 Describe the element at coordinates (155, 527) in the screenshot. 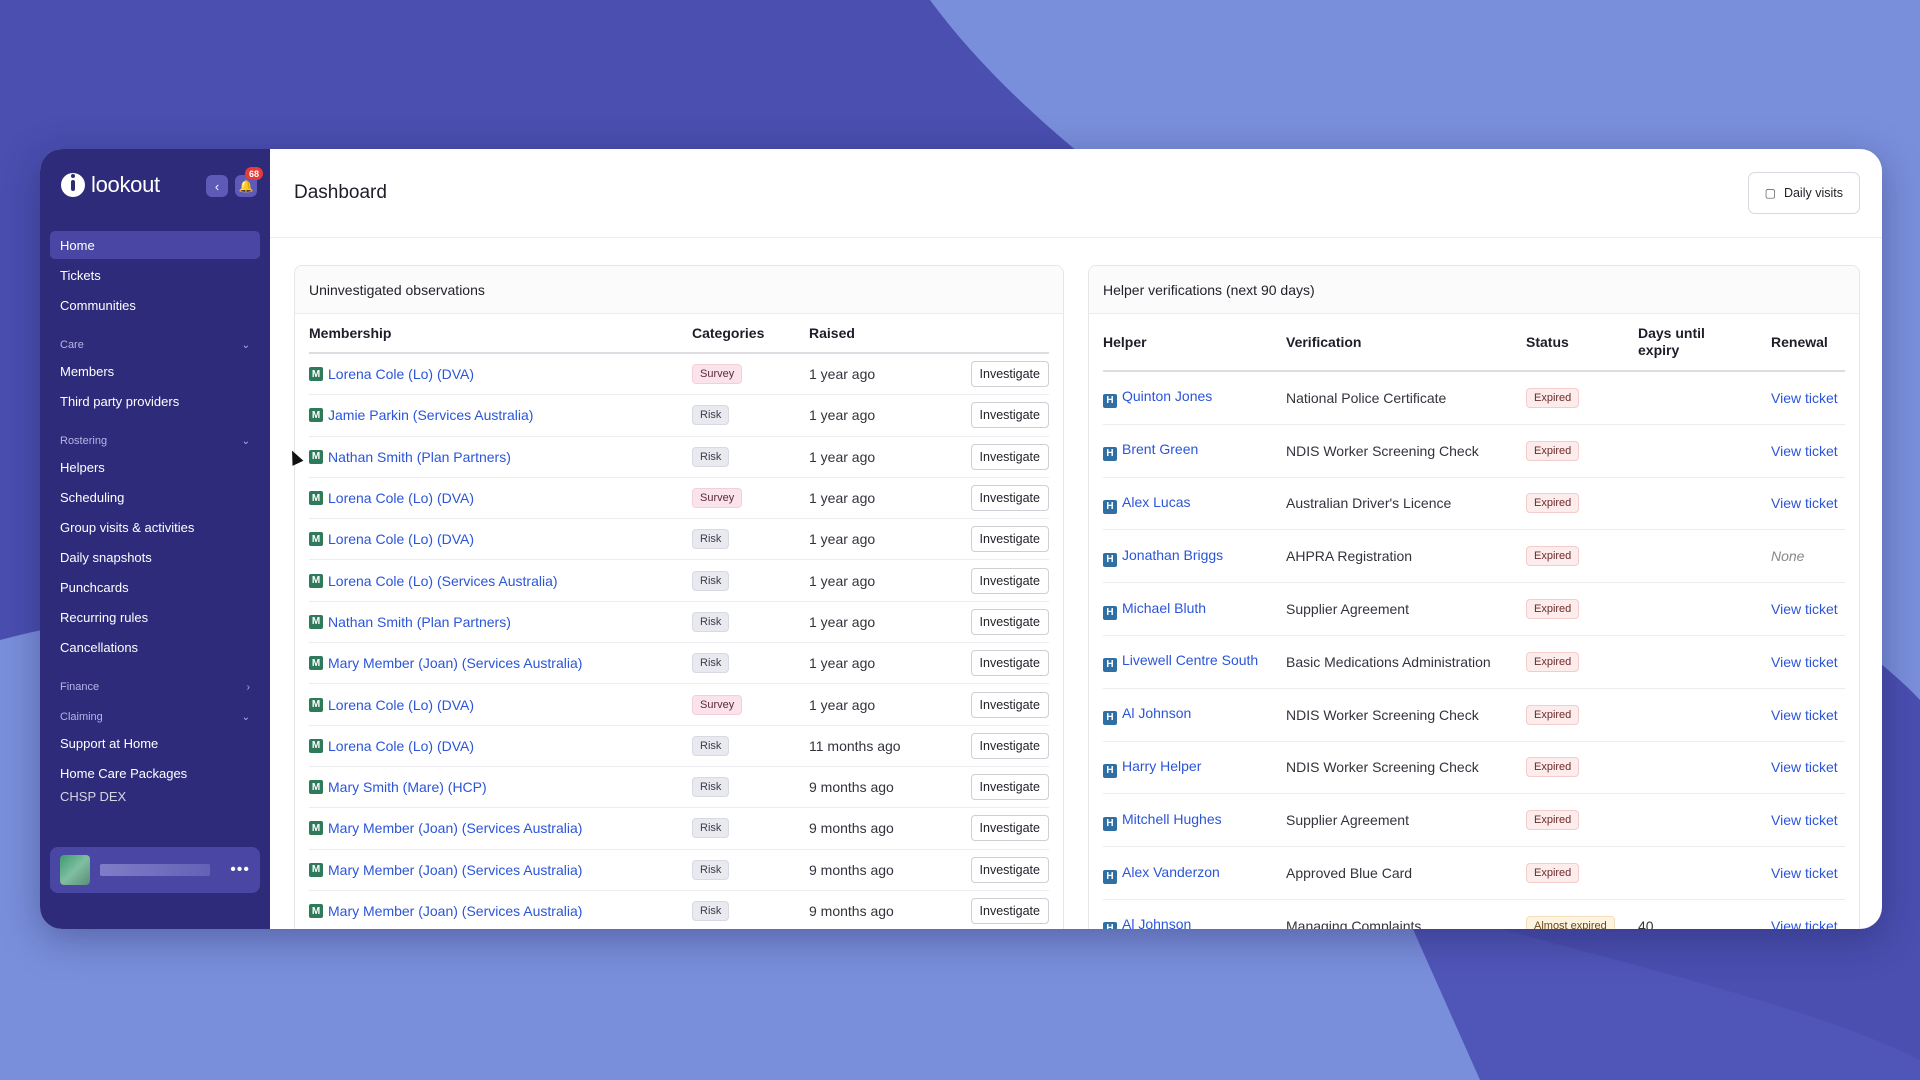

I see `sidebar-item-group-visits: Group visits & activities` at that location.